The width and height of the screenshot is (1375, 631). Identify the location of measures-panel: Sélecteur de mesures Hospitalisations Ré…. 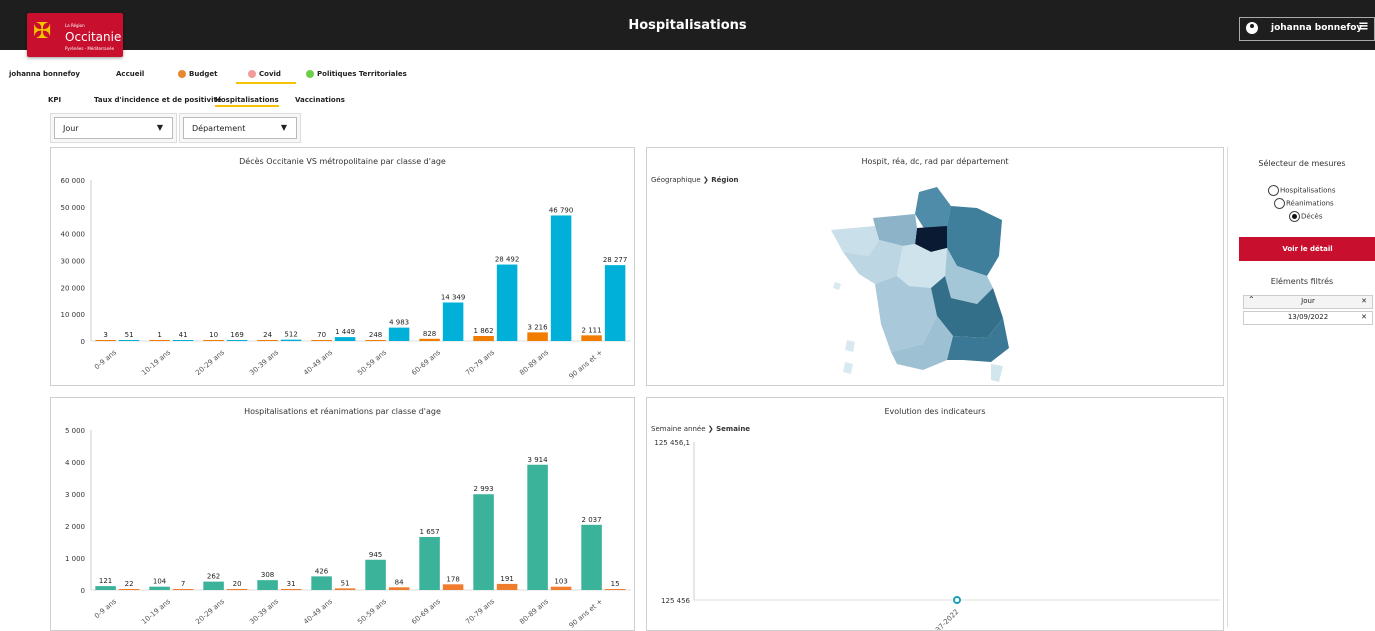
(1301, 387).